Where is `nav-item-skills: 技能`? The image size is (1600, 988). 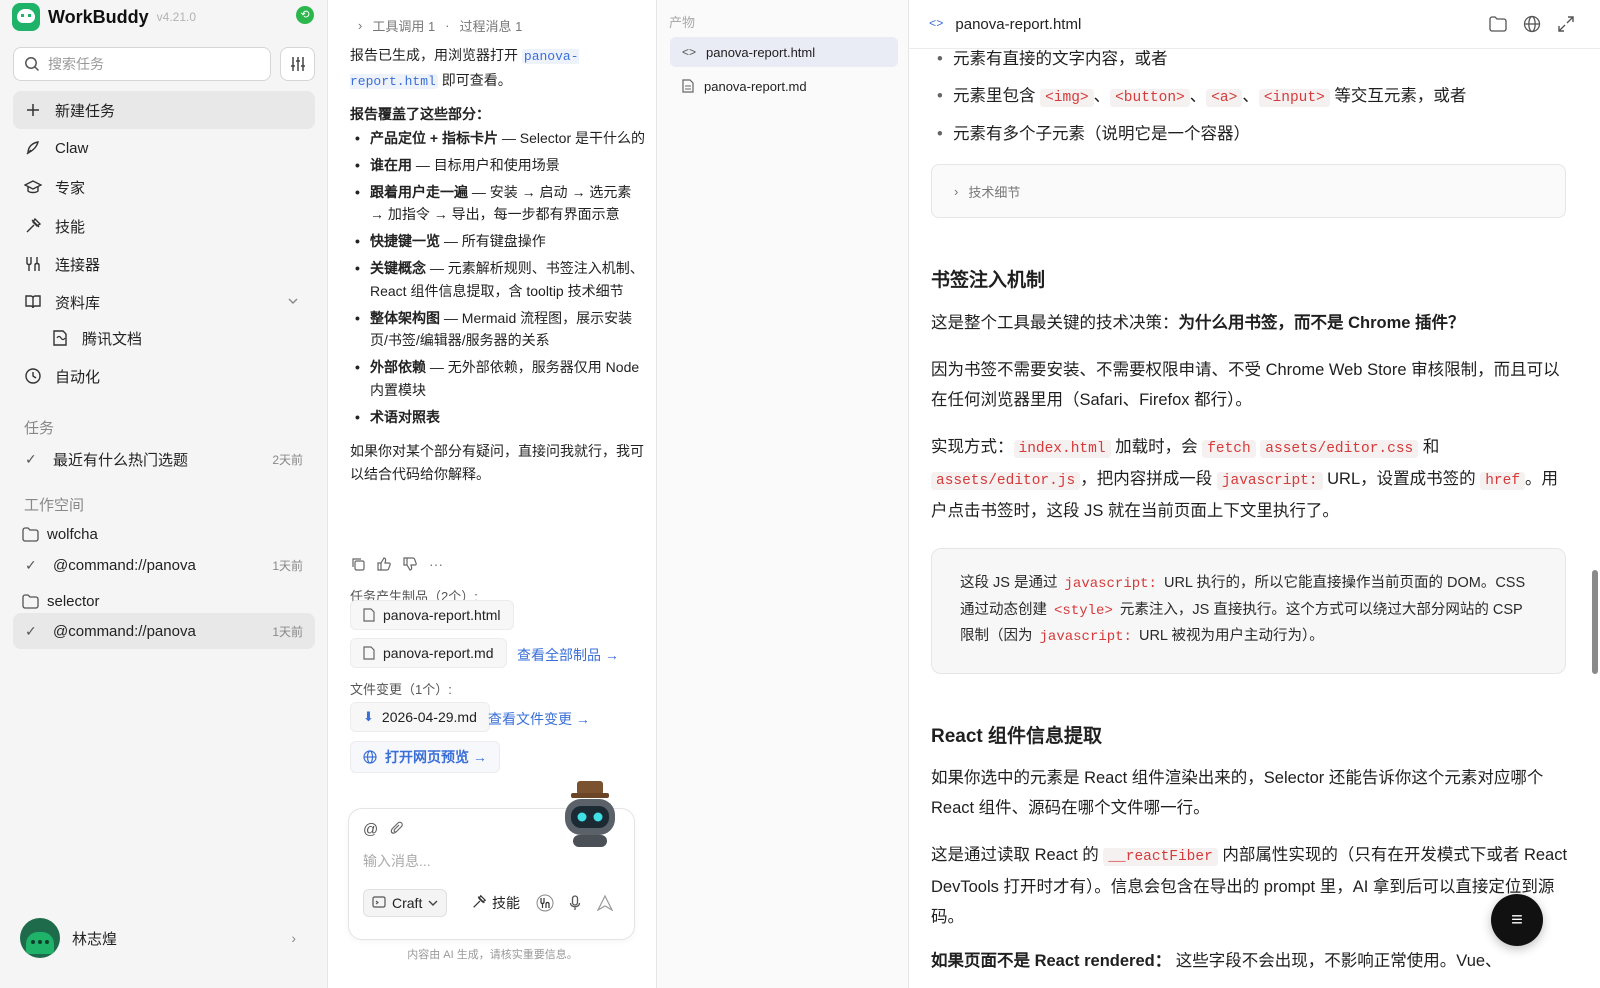
nav-item-skills: 技能 is located at coordinates (164, 226).